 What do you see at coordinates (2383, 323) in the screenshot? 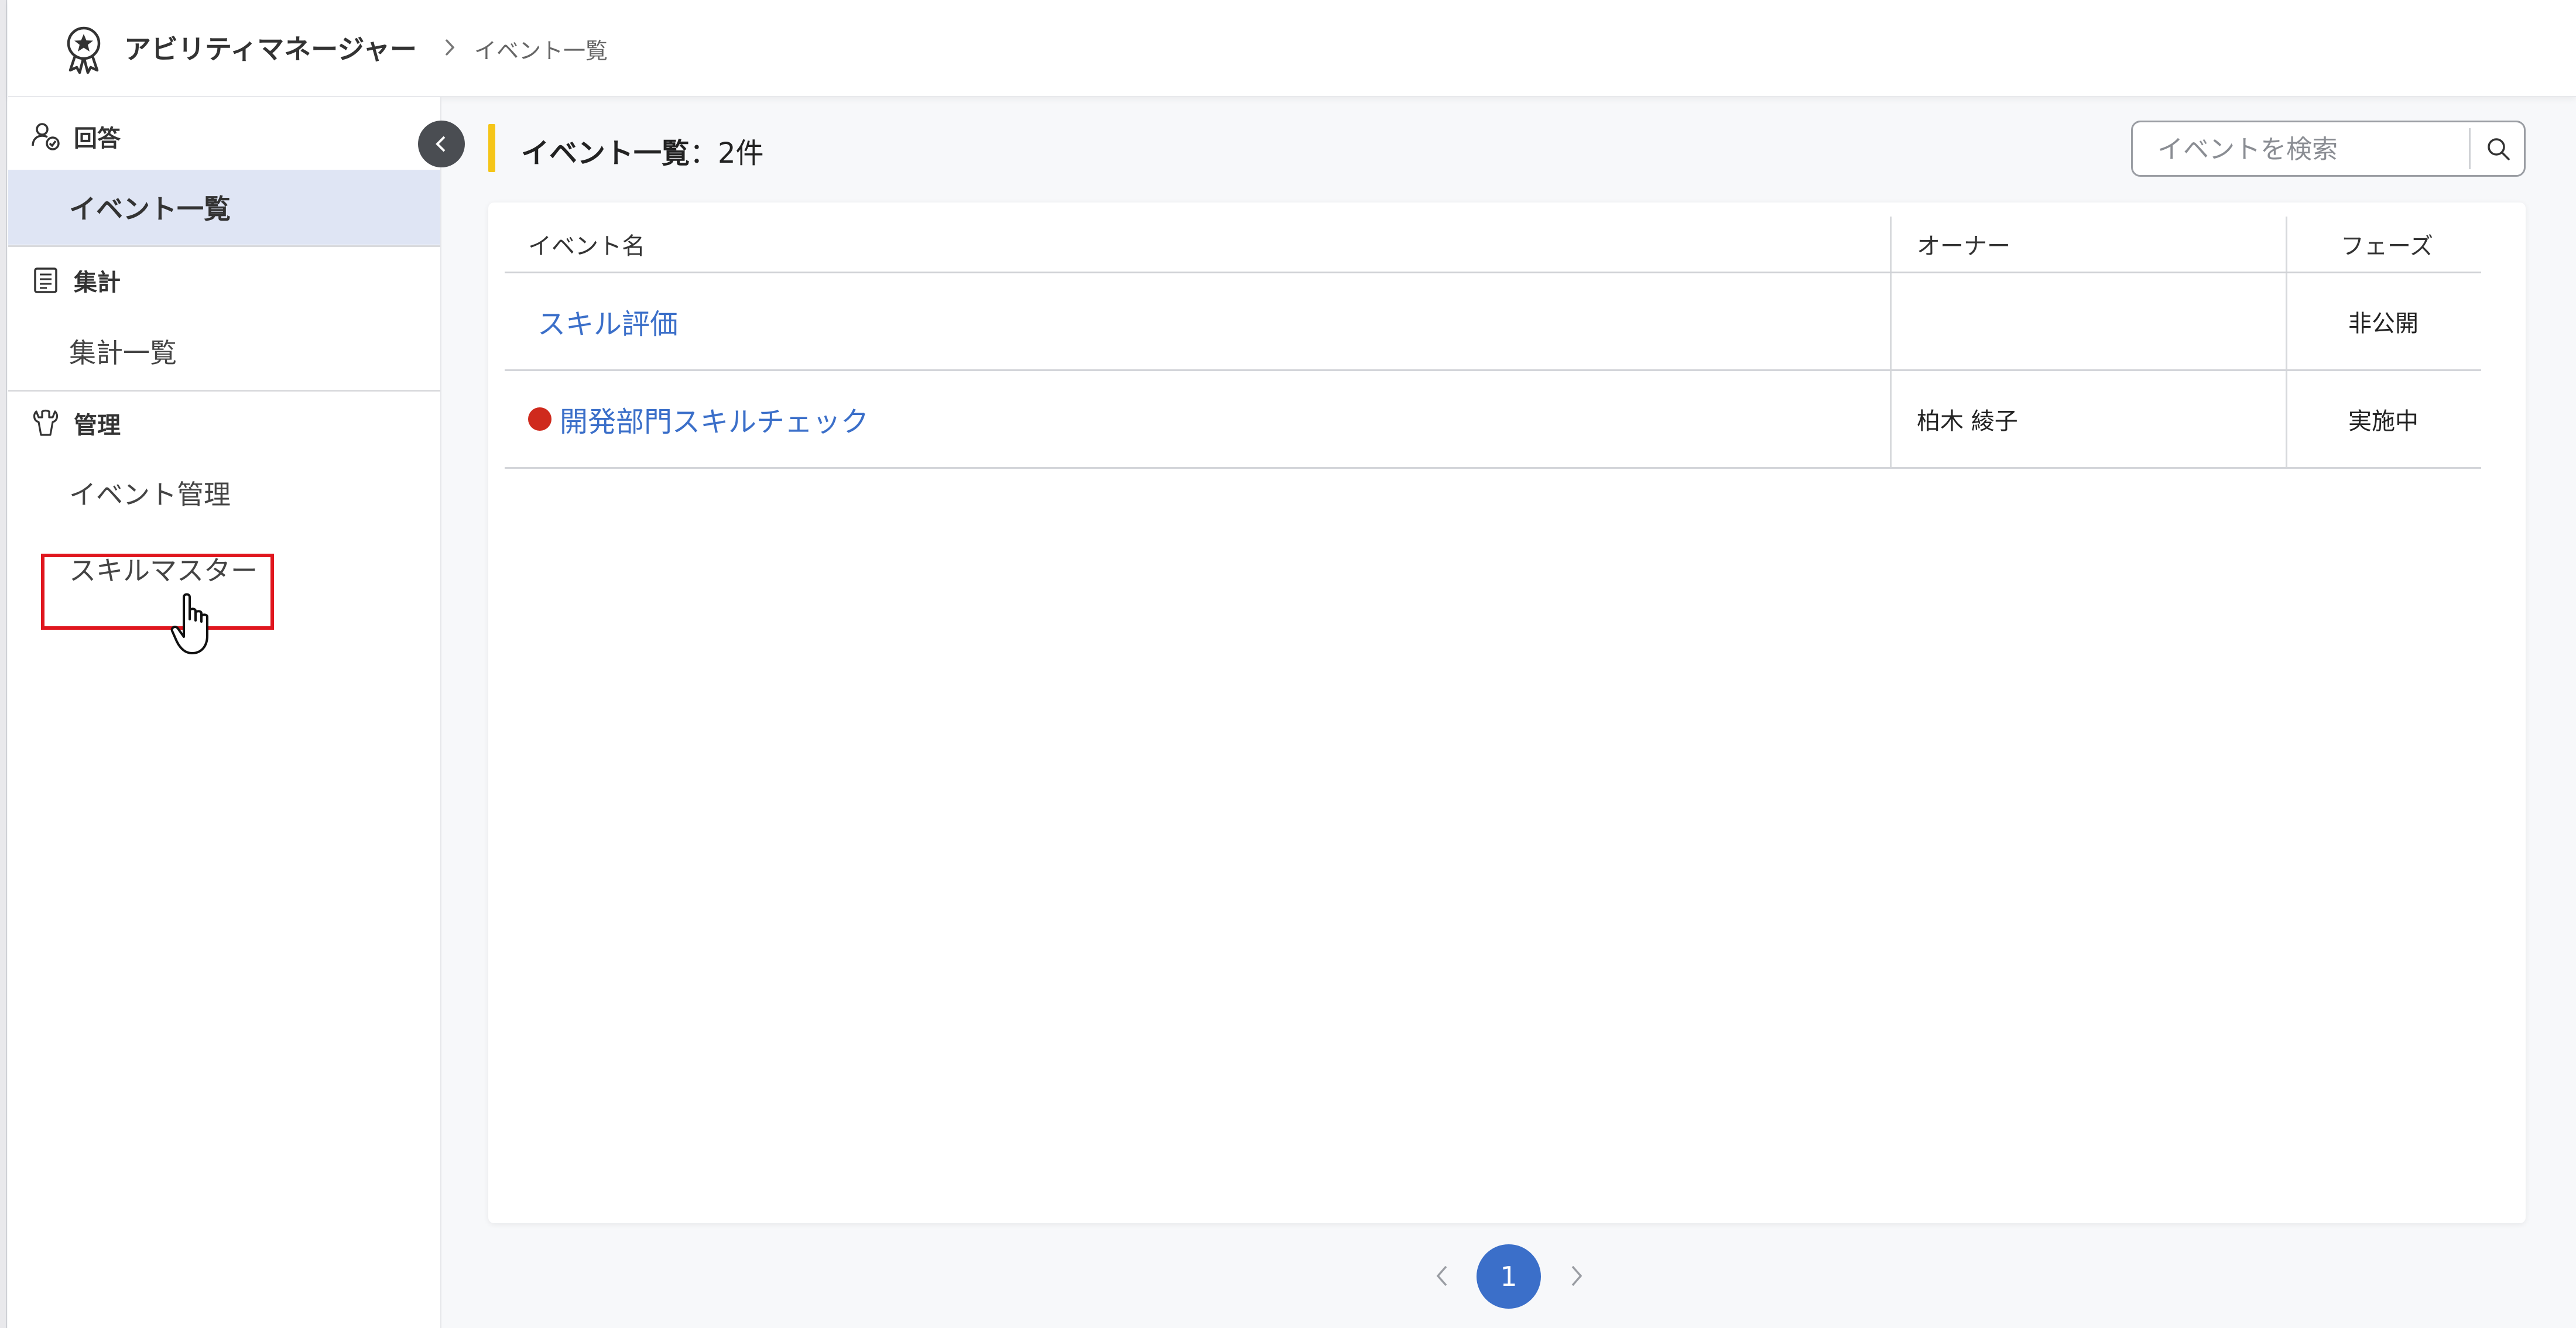
I see `phase-cell: 非公開` at bounding box center [2383, 323].